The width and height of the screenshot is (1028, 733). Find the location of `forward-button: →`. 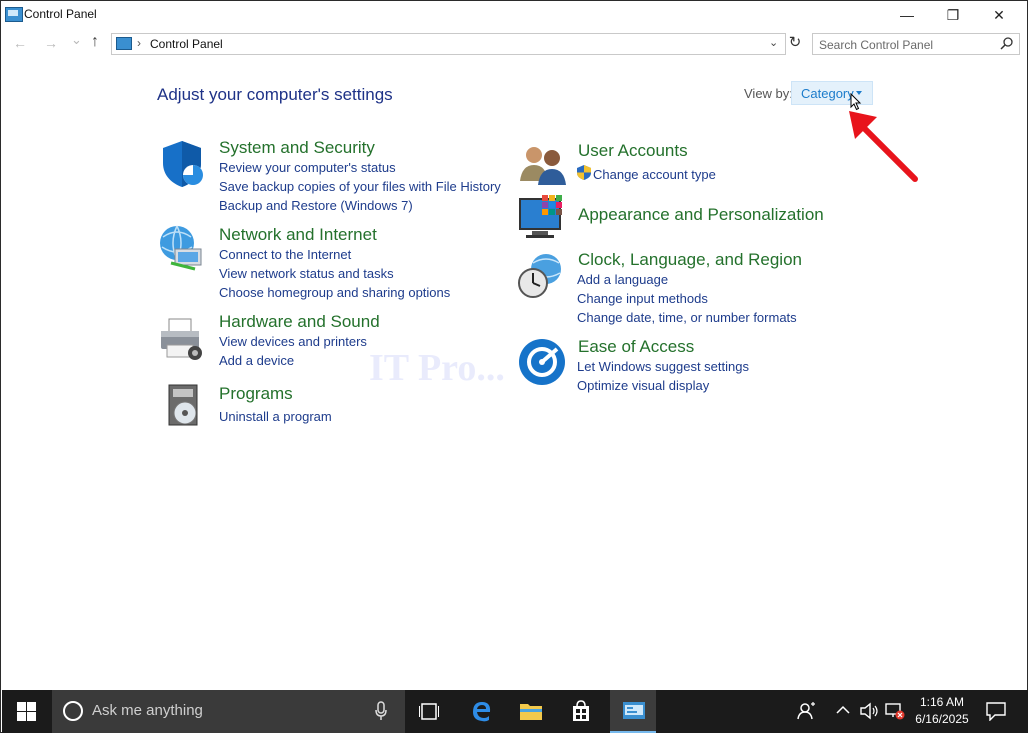

forward-button: → is located at coordinates (51, 43).